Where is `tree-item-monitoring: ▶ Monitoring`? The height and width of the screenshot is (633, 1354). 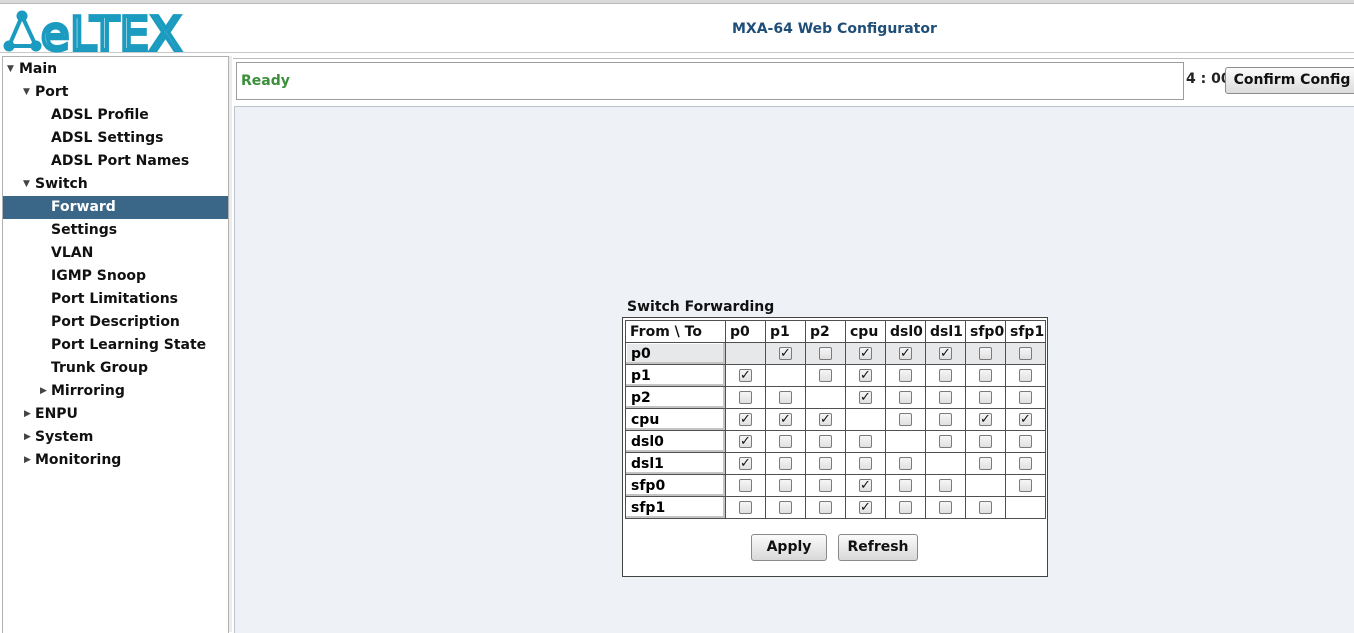
tree-item-monitoring: ▶ Monitoring is located at coordinates (115, 460).